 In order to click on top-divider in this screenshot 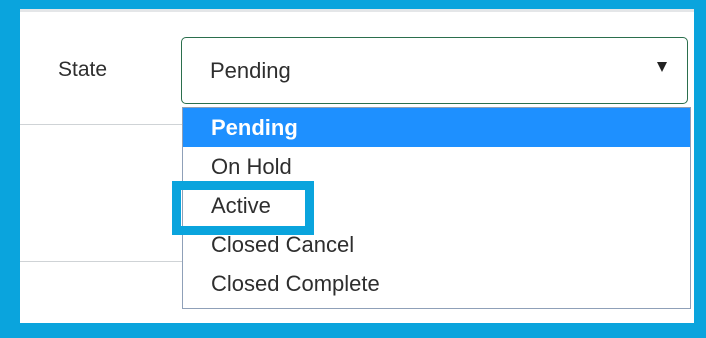, I will do `click(357, 10)`.